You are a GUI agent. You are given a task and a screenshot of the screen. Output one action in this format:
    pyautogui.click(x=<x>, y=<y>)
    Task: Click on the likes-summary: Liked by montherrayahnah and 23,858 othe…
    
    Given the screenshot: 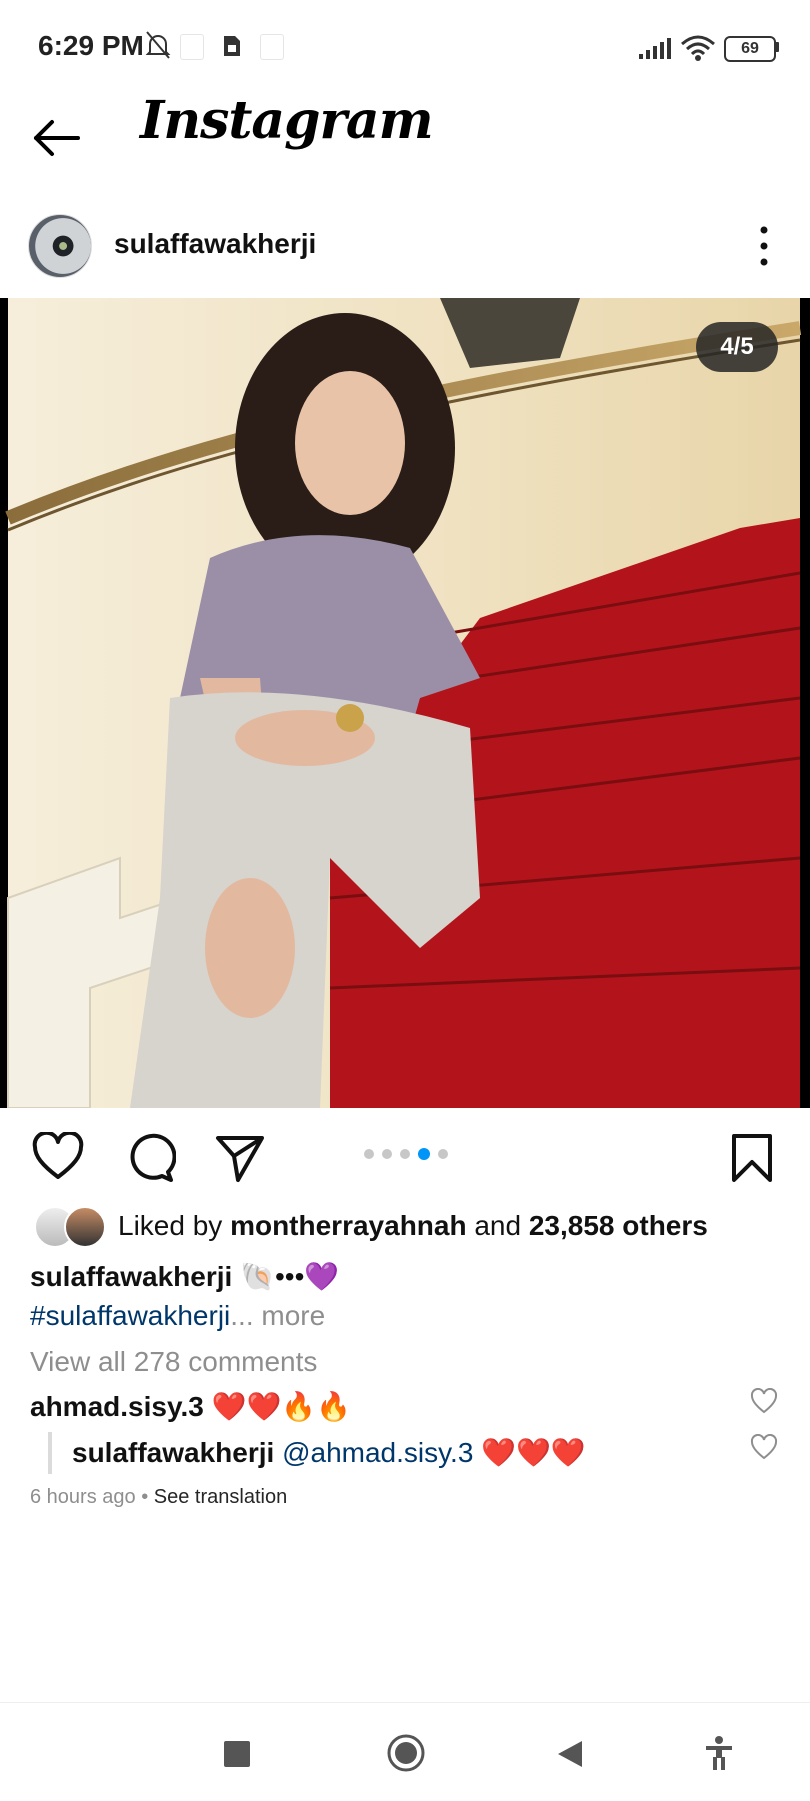 What is the action you would take?
    pyautogui.click(x=413, y=1226)
    